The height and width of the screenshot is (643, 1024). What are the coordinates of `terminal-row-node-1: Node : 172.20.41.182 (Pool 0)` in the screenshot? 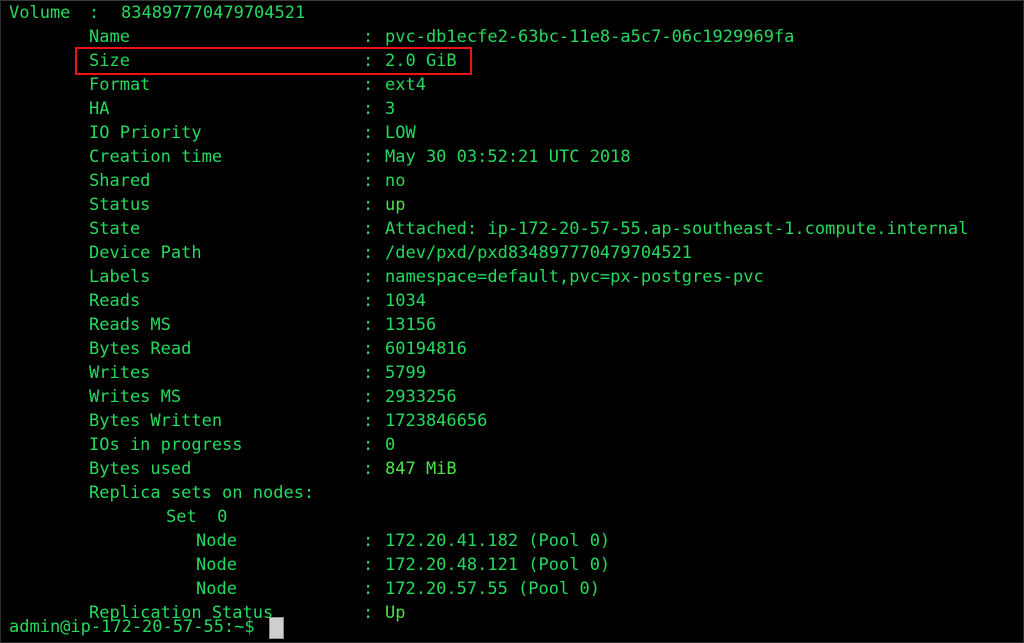 It's located at (512, 541).